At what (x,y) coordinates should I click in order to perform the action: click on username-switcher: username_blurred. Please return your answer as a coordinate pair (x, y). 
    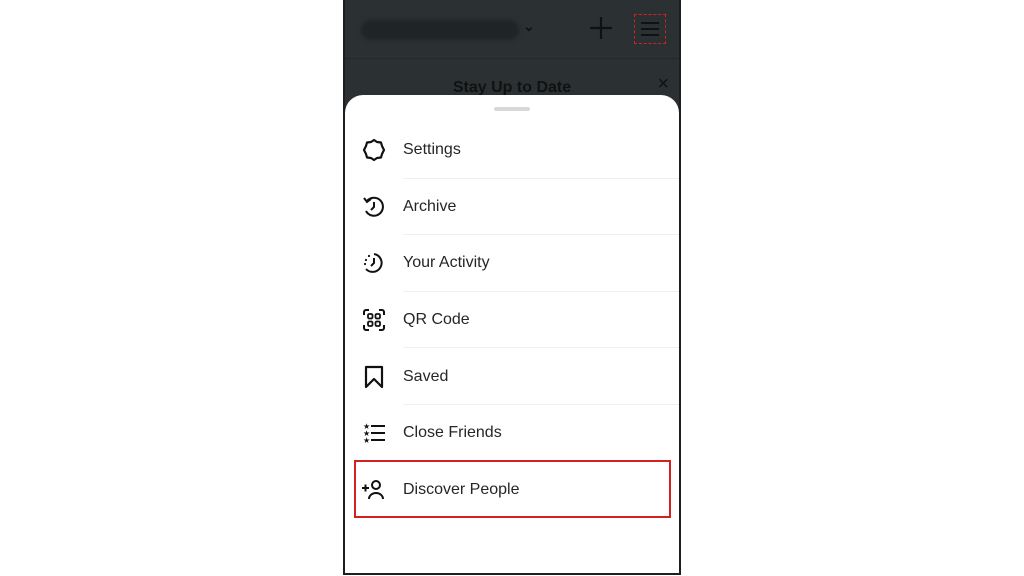
    Looking at the image, I should click on (440, 30).